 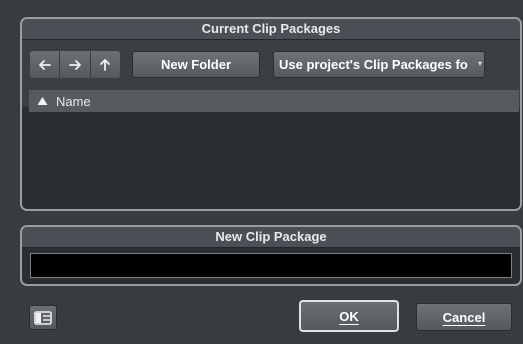 I want to click on cancel-label: Cancel, so click(x=464, y=317).